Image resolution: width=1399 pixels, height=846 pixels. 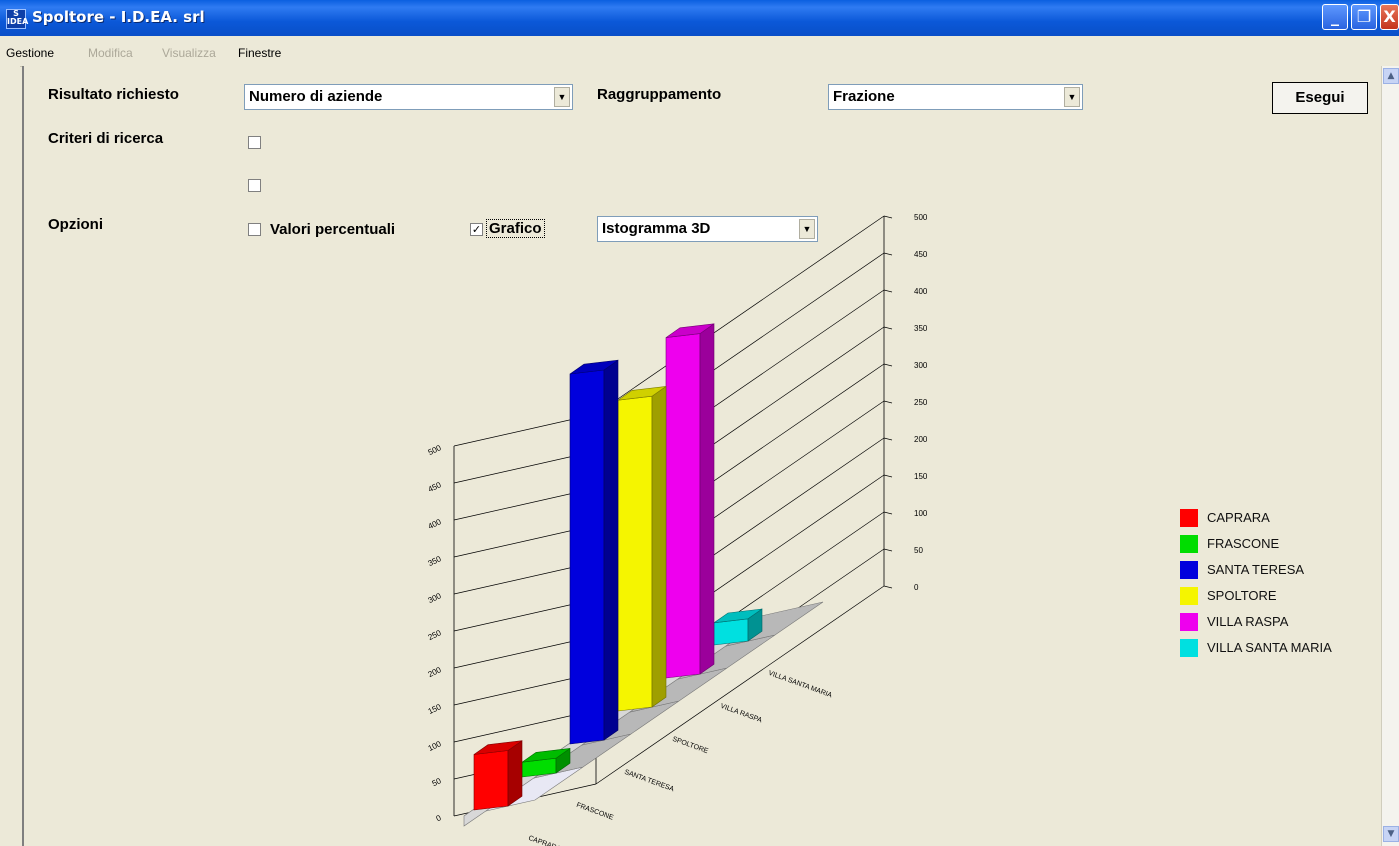 What do you see at coordinates (659, 94) in the screenshot?
I see `grouping-label: Raggruppamento` at bounding box center [659, 94].